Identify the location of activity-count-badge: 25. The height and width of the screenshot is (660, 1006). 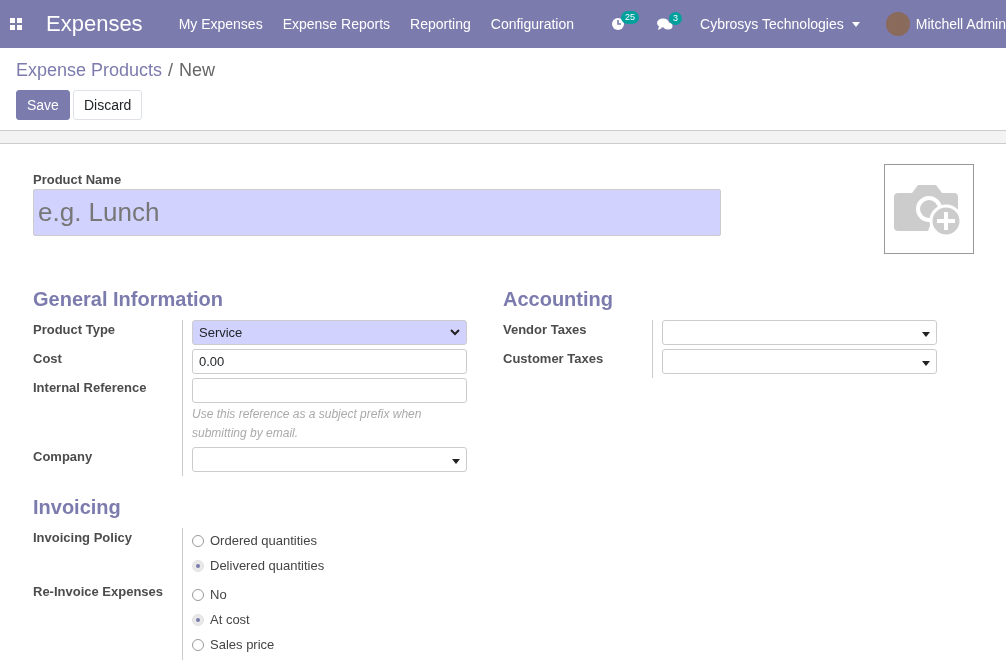
(630, 17).